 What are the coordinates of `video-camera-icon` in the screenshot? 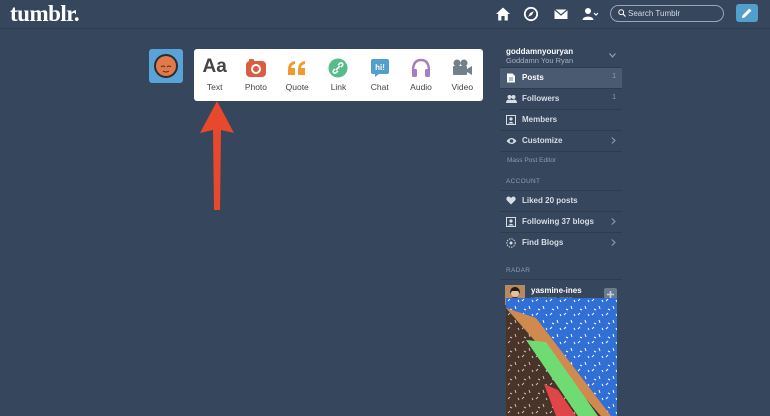 It's located at (463, 67).